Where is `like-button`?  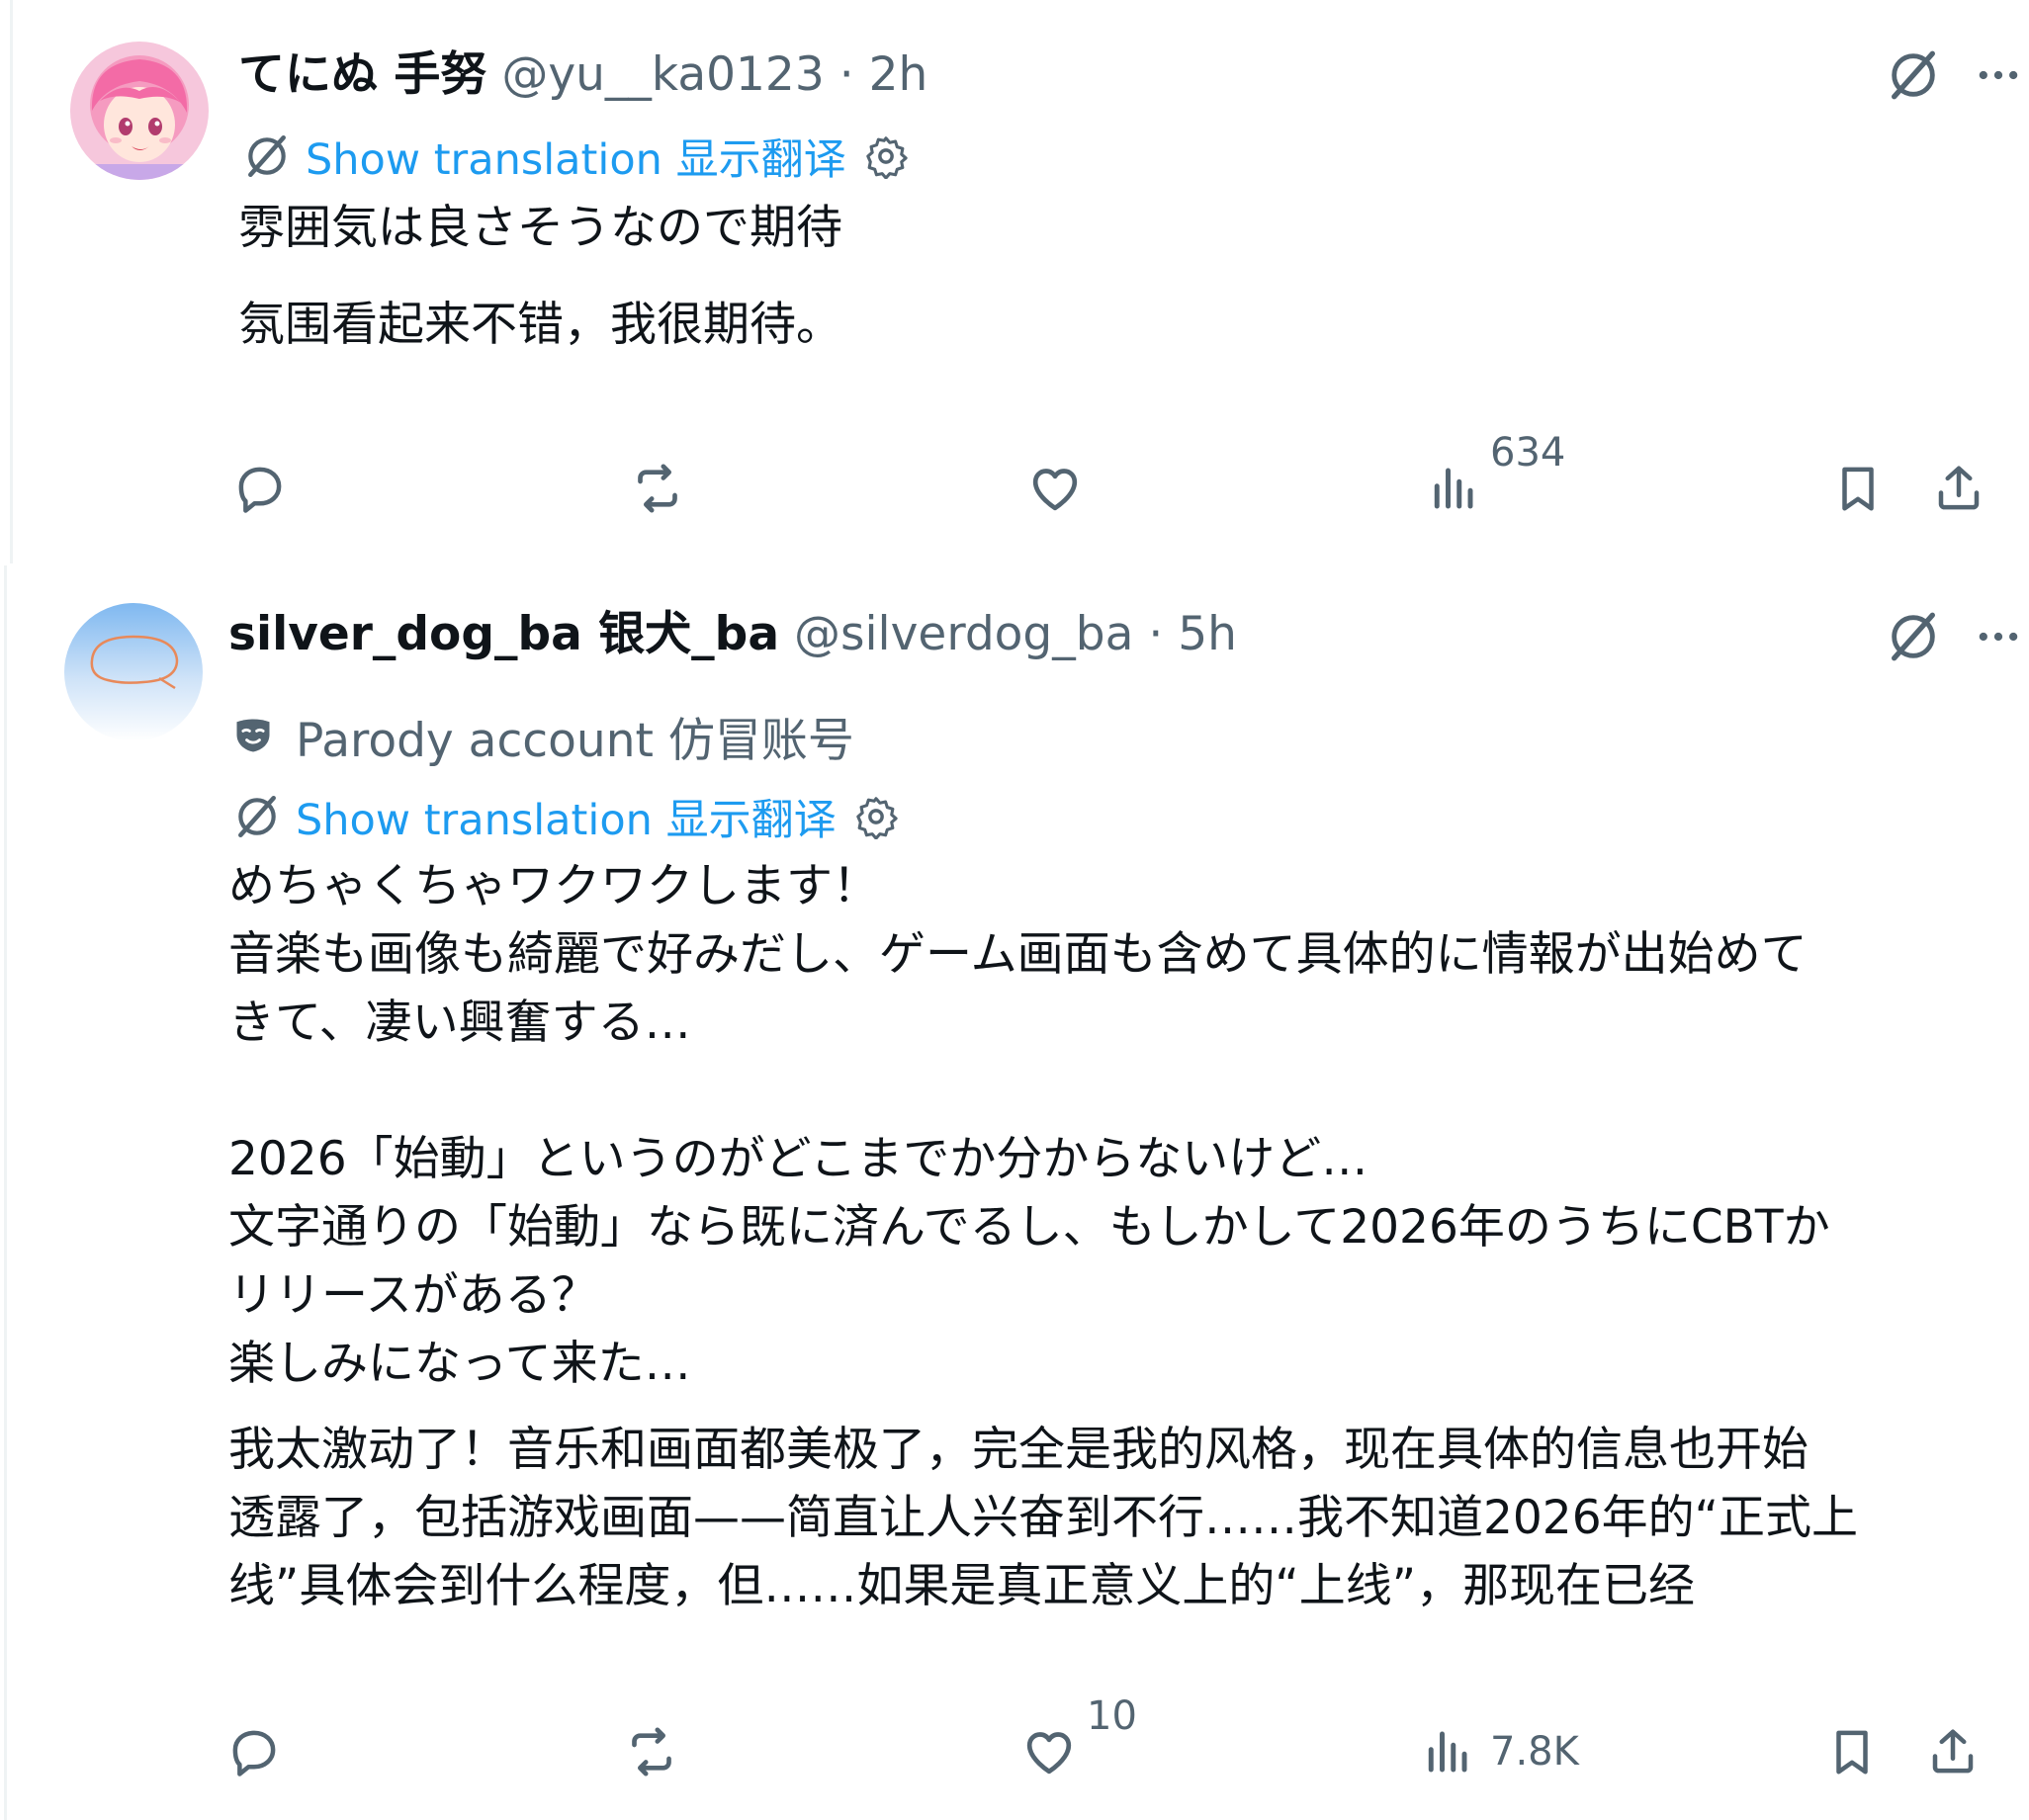 like-button is located at coordinates (1055, 488).